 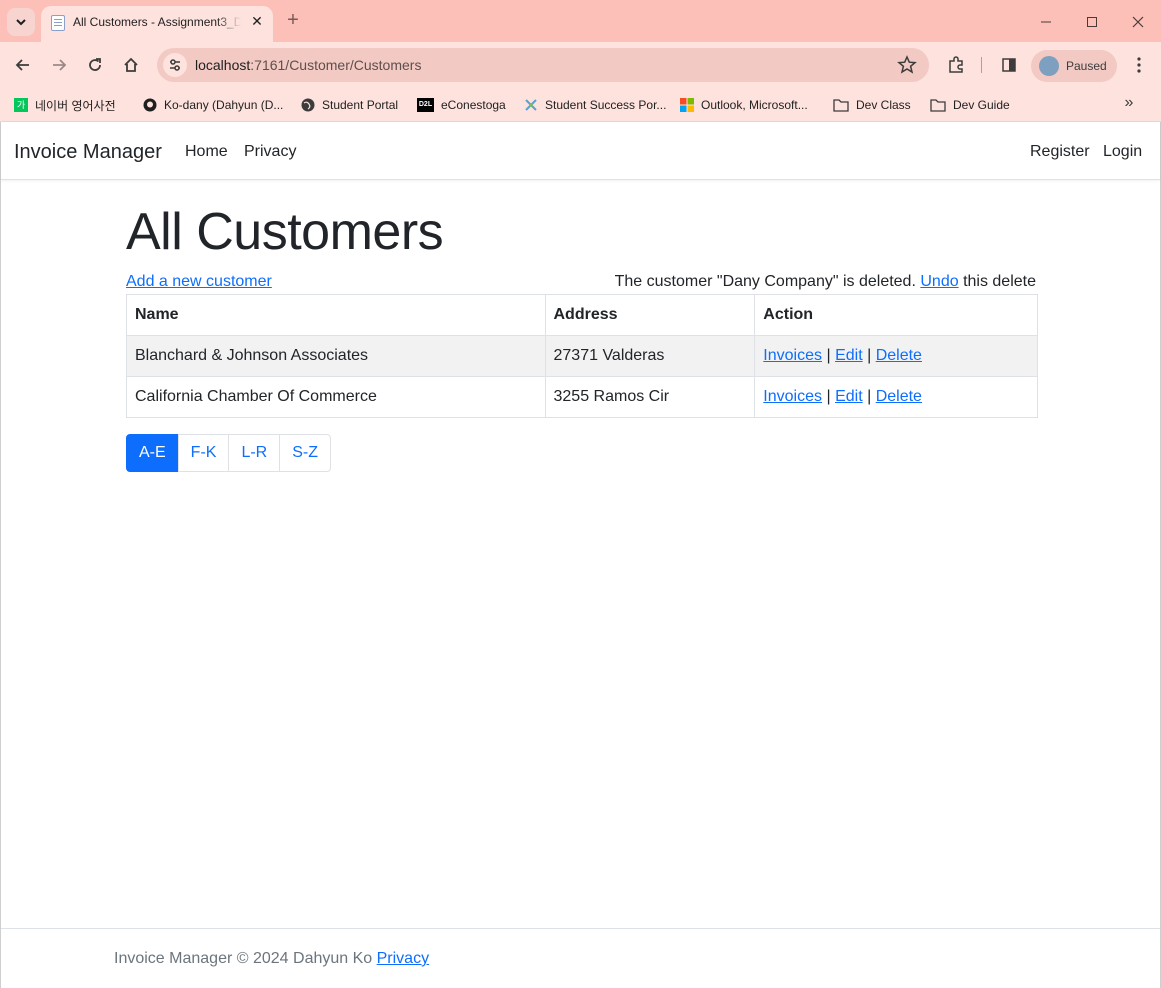 What do you see at coordinates (285, 232) in the screenshot?
I see `page-title: All Customers` at bounding box center [285, 232].